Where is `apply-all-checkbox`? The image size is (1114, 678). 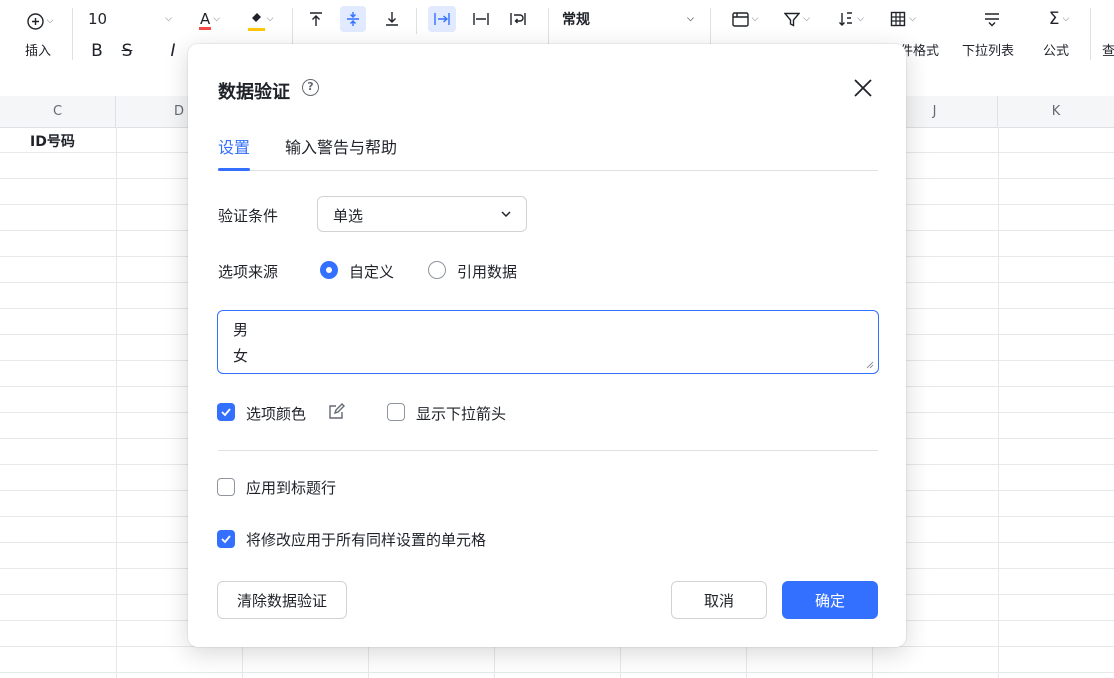 apply-all-checkbox is located at coordinates (226, 539).